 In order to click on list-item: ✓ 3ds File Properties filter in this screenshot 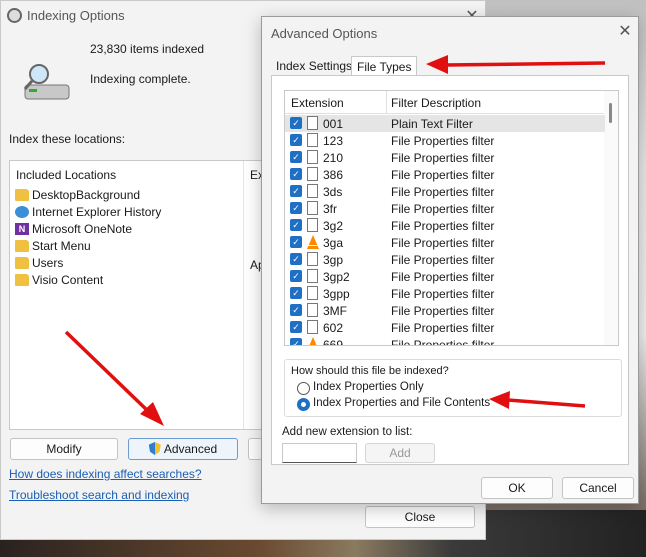, I will do `click(445, 191)`.